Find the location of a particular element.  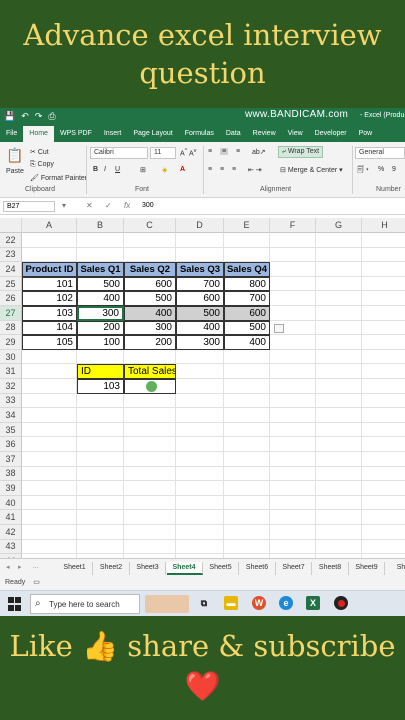

sheet-tab-sheet9: Sheet9 is located at coordinates (367, 568).